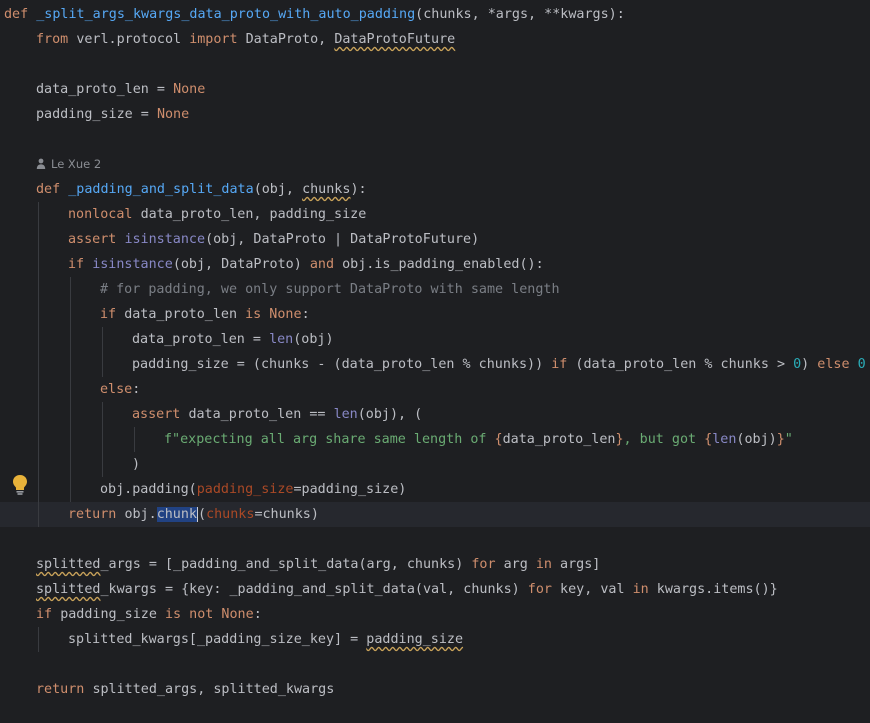 The image size is (870, 723). What do you see at coordinates (435, 339) in the screenshot?
I see `code-line: data_proto_len = len(obj)` at bounding box center [435, 339].